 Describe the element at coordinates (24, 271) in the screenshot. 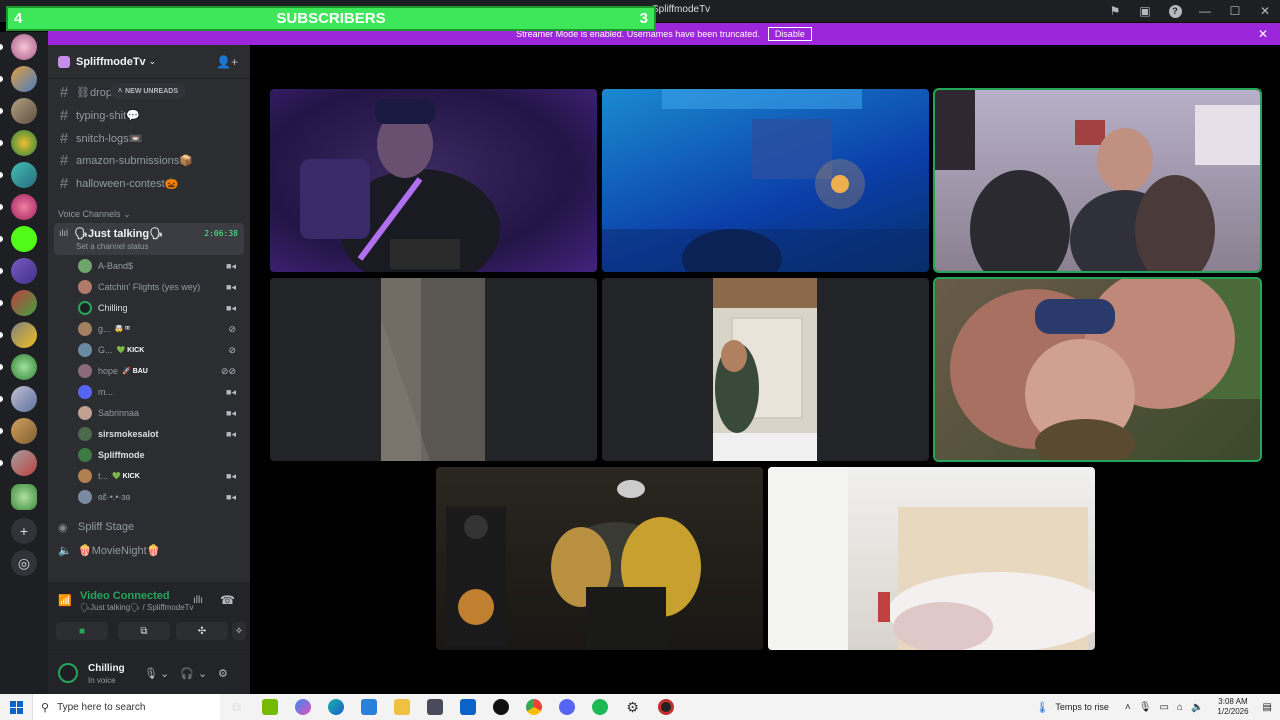

I see `server-icon-purple` at that location.